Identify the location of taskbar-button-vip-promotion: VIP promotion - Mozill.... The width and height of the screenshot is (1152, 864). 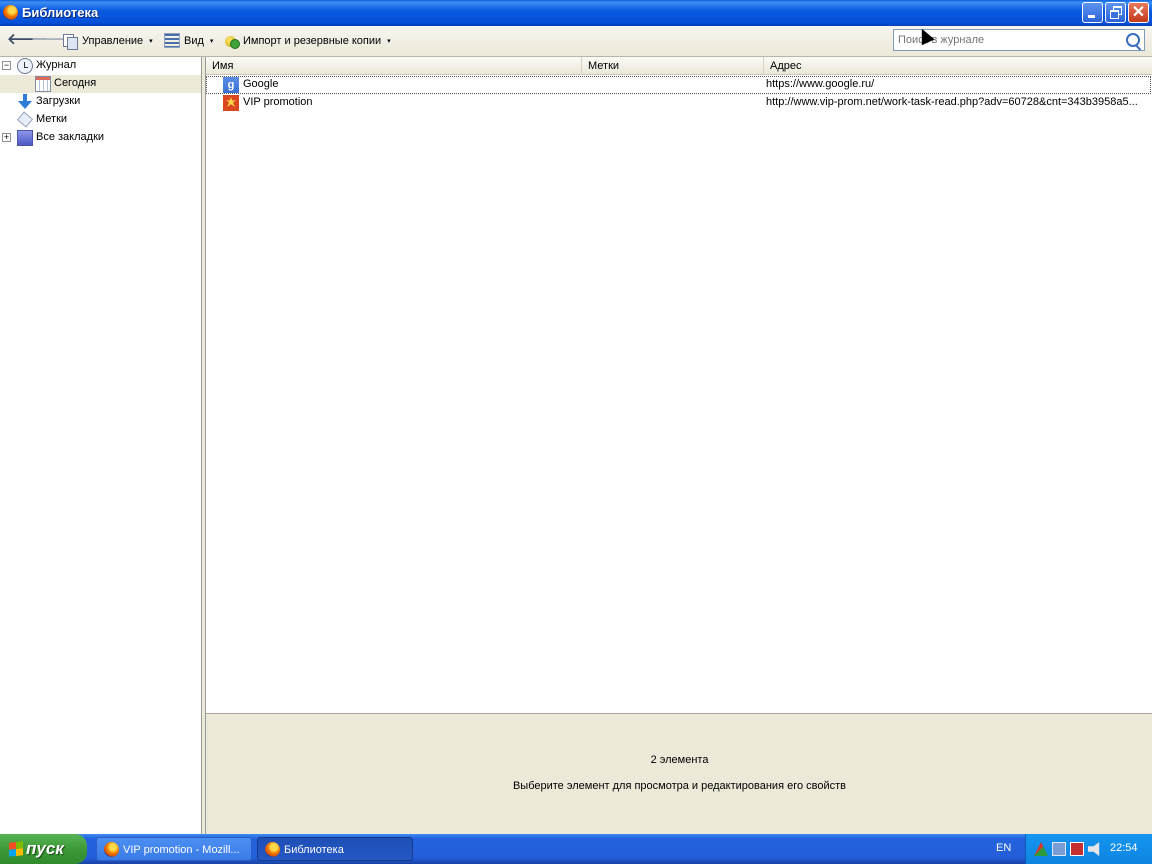
(174, 849).